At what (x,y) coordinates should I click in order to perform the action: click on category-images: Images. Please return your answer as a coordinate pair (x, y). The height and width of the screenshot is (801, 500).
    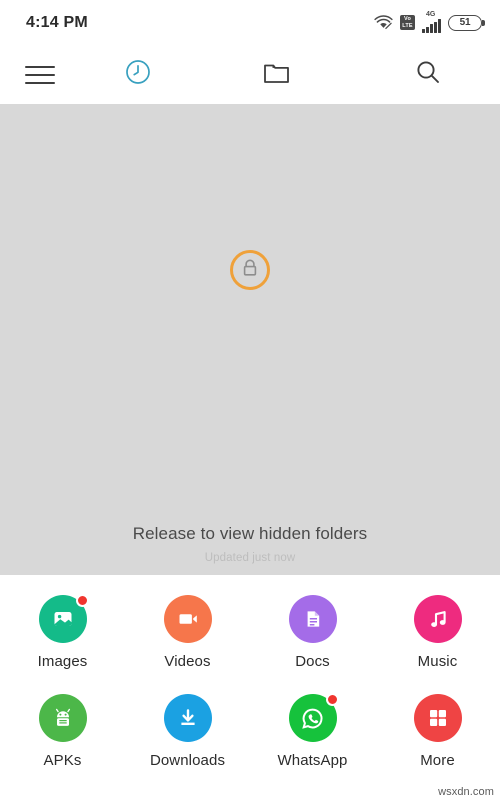
    Looking at the image, I should click on (62, 642).